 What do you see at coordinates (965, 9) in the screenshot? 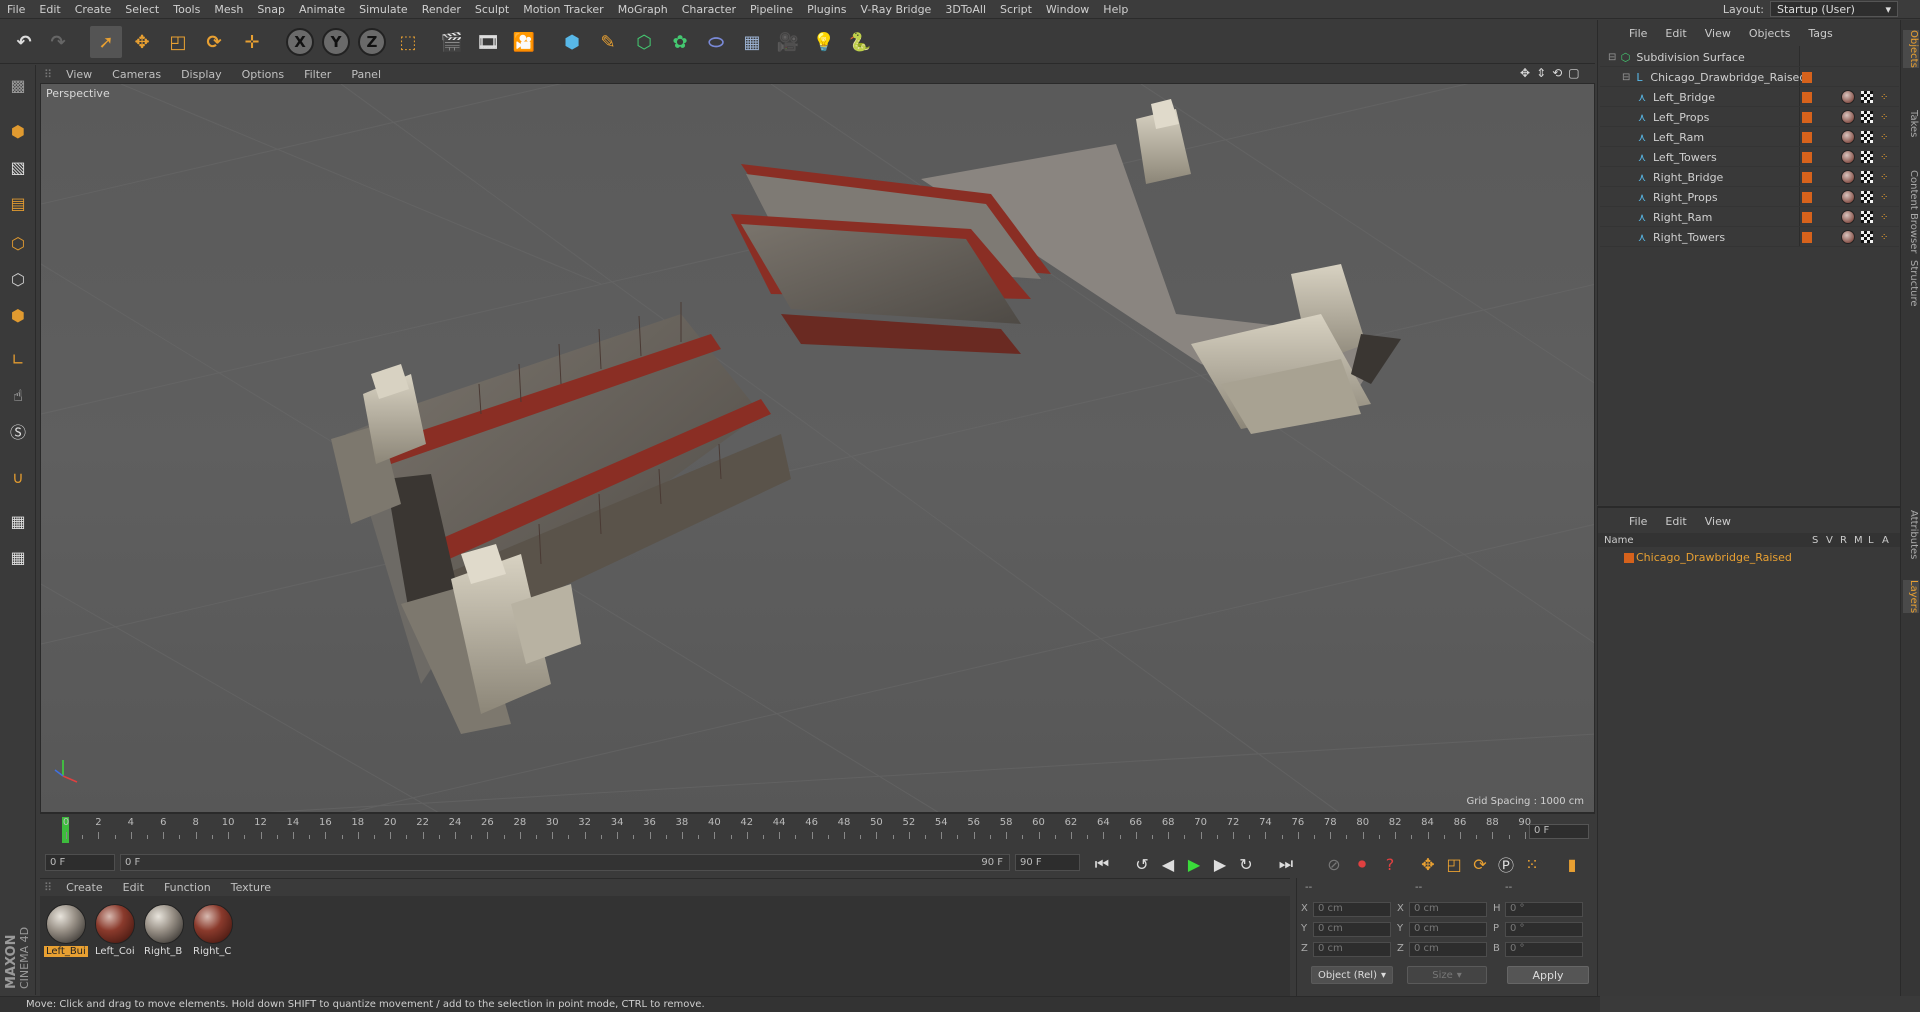
I see `menu-3dtoall: 3DToAll` at bounding box center [965, 9].